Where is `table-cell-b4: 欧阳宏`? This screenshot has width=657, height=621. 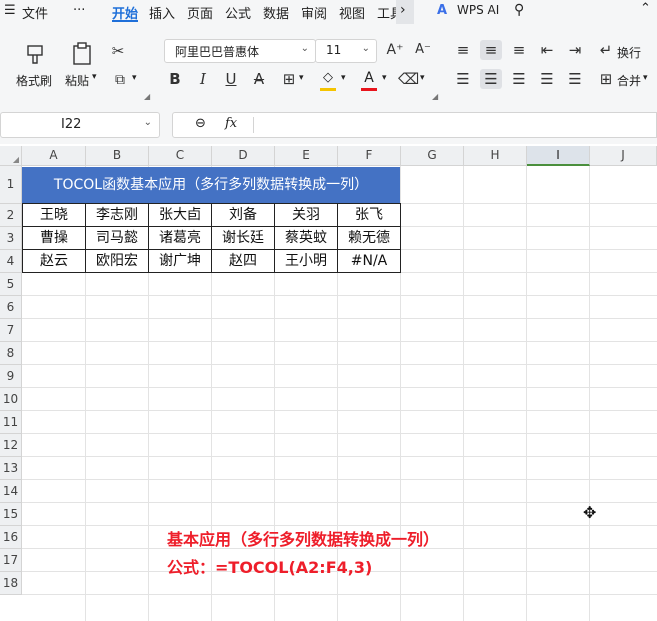
table-cell-b4: 欧阳宏 is located at coordinates (117, 261).